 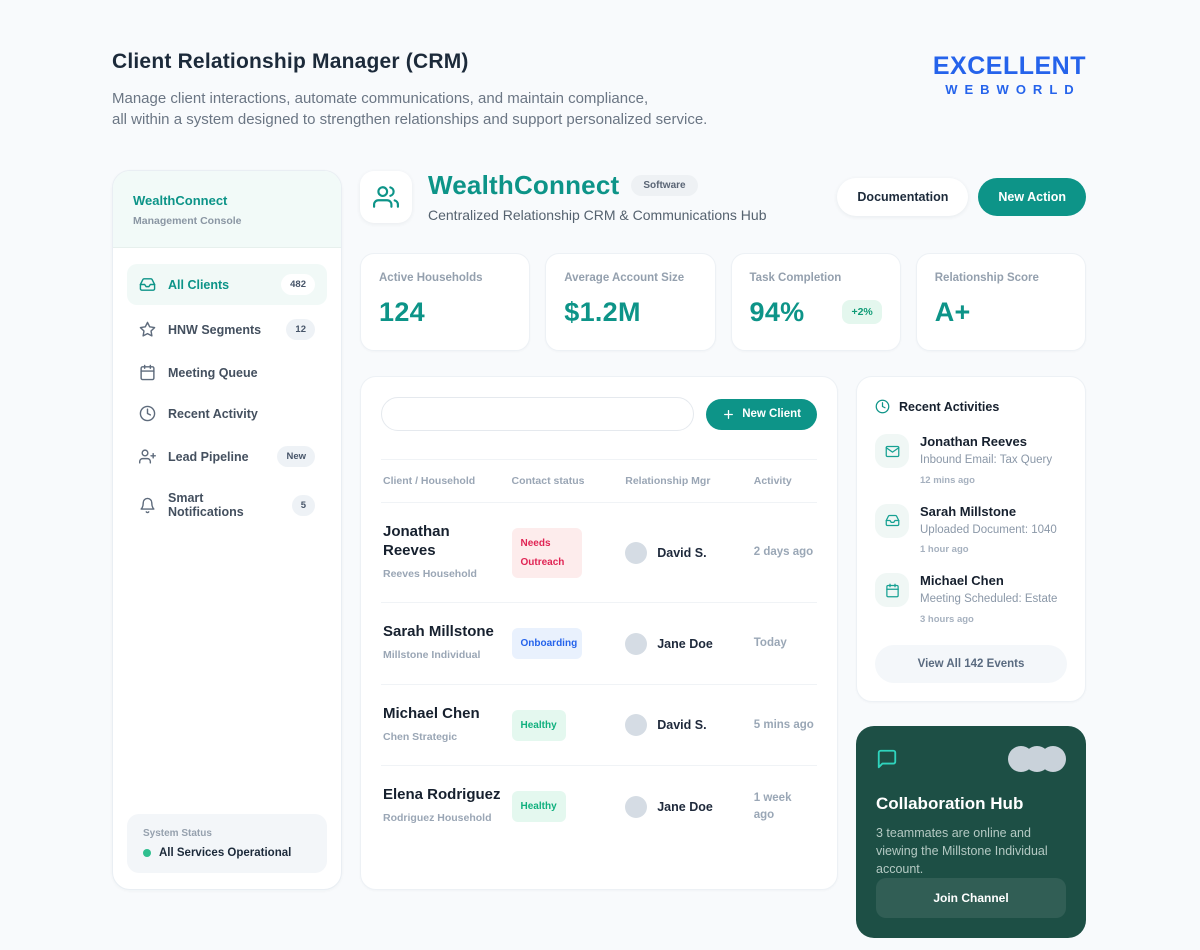 I want to click on column-header-client: Client / Household, so click(x=429, y=481).